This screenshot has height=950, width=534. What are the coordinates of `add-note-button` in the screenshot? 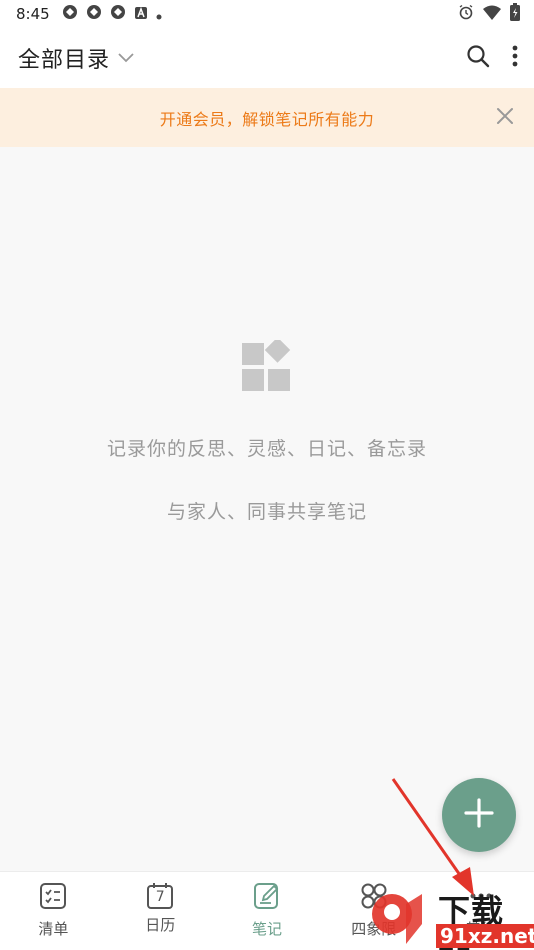 It's located at (479, 815).